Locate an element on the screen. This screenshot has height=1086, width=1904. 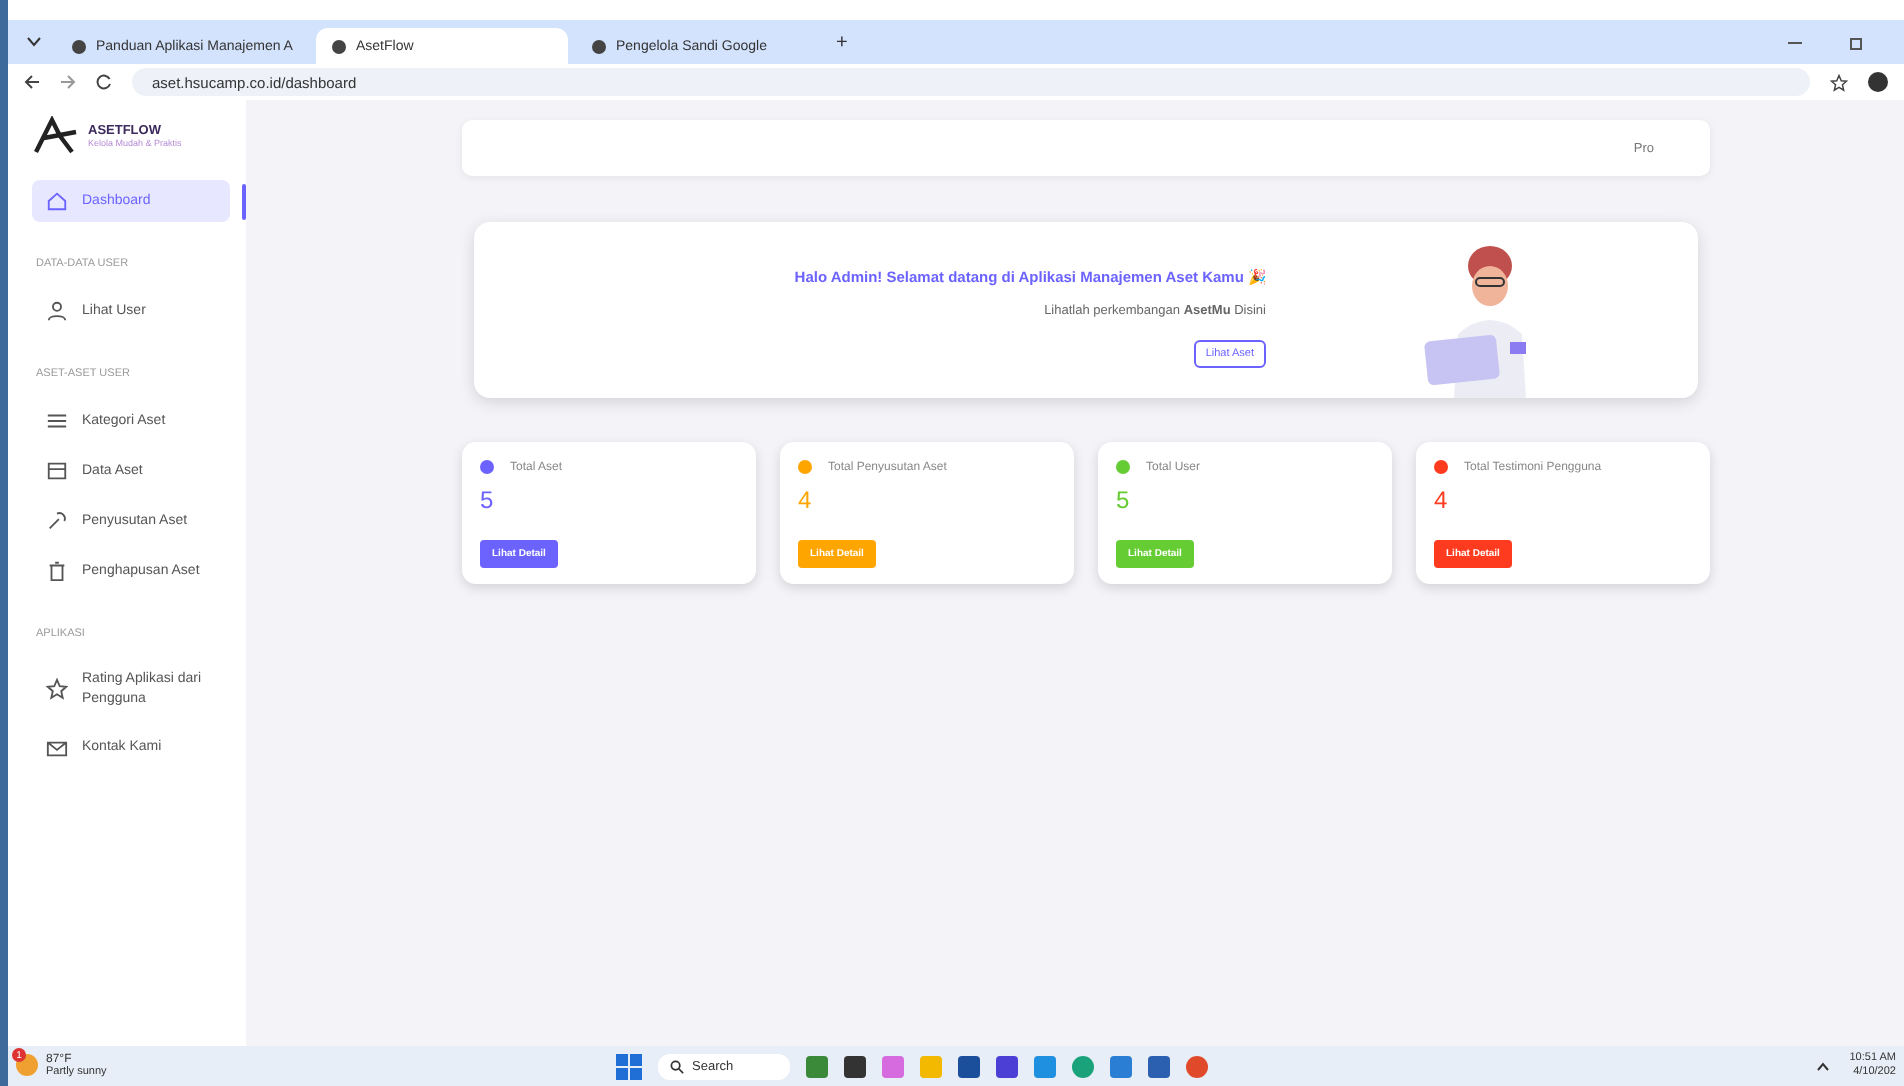
back-icon is located at coordinates (32, 82).